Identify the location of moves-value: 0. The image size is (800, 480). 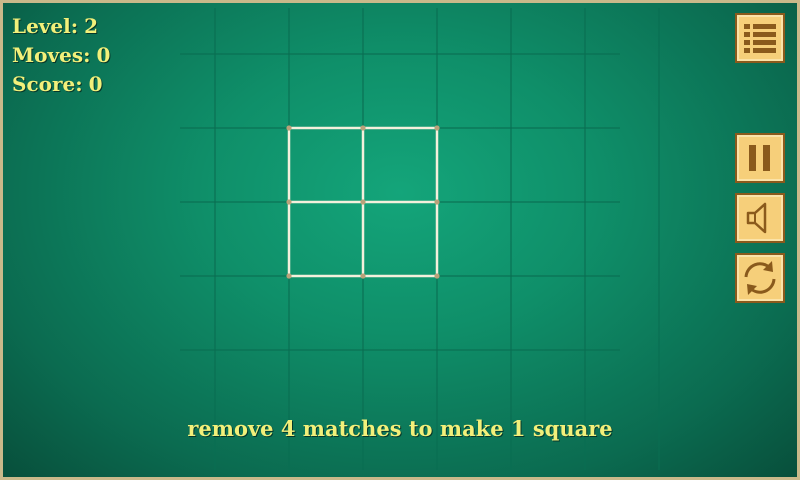
(103, 55).